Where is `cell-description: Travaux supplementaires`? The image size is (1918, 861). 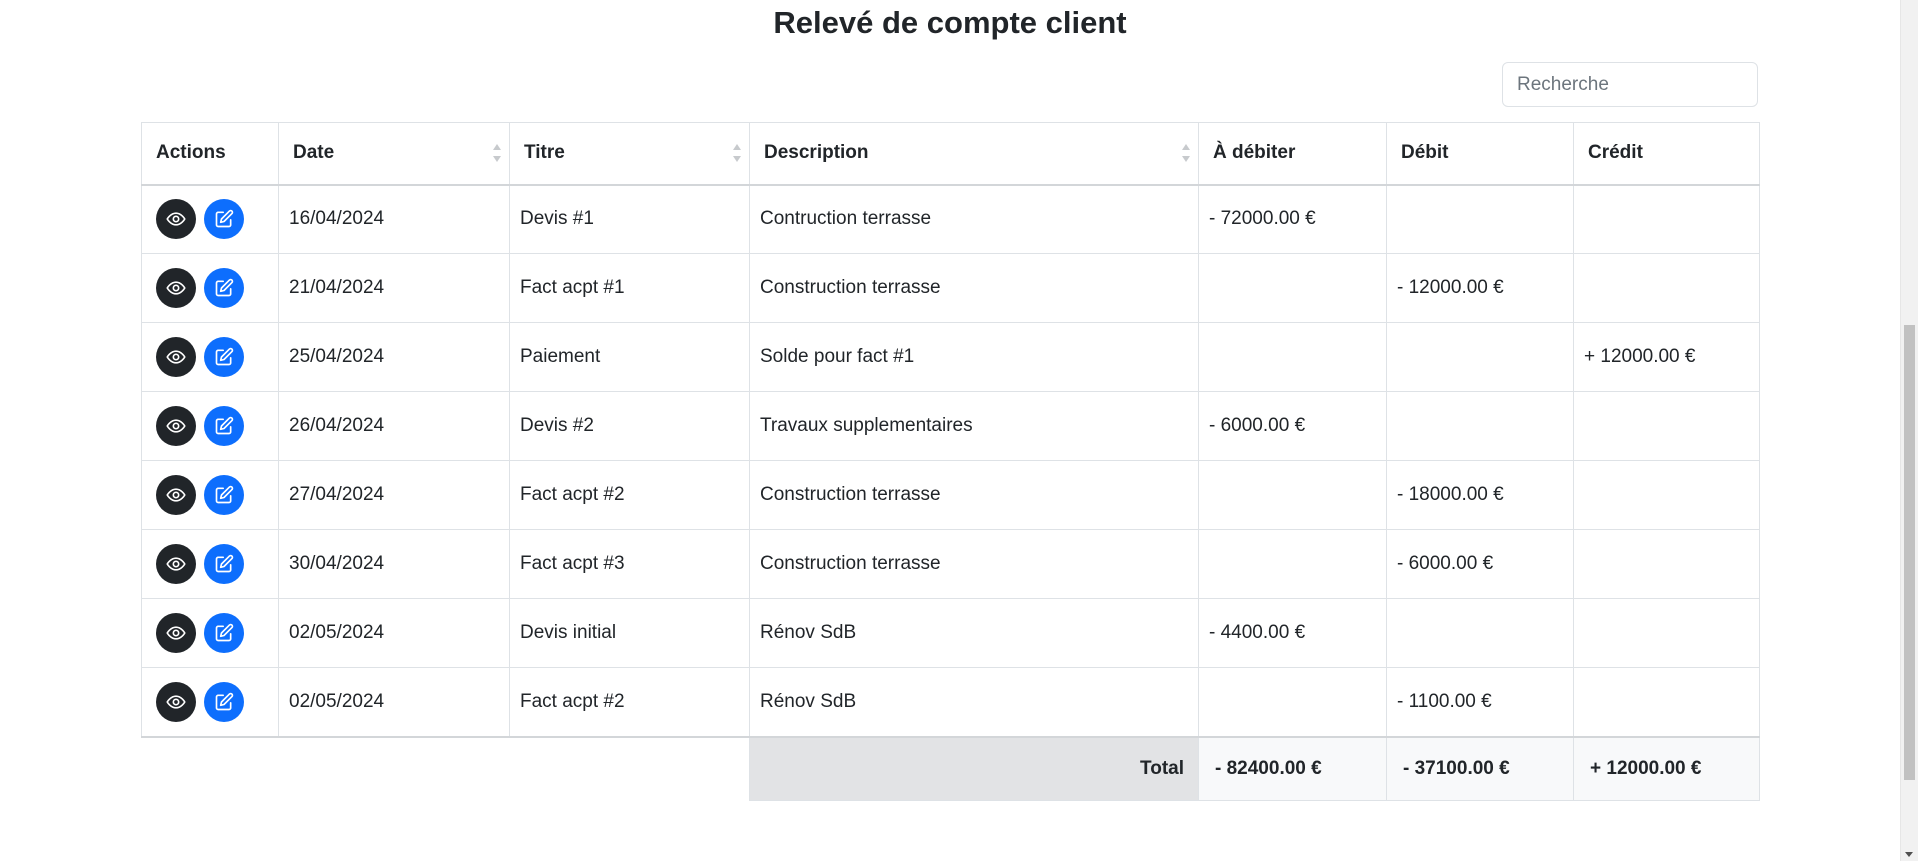
cell-description: Travaux supplementaires is located at coordinates (974, 426).